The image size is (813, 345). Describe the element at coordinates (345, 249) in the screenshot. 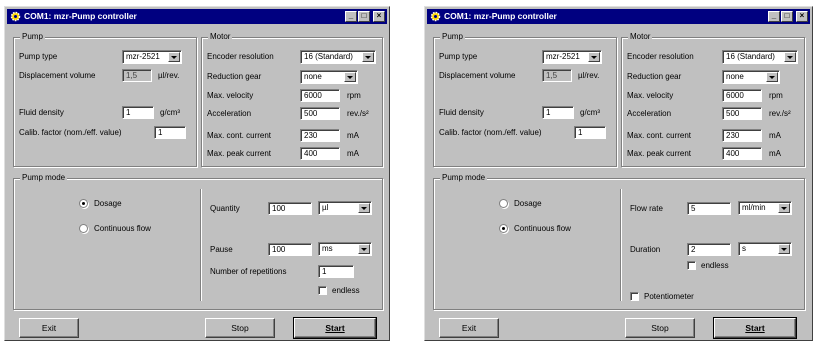

I see `pause-unit-select: ms` at that location.